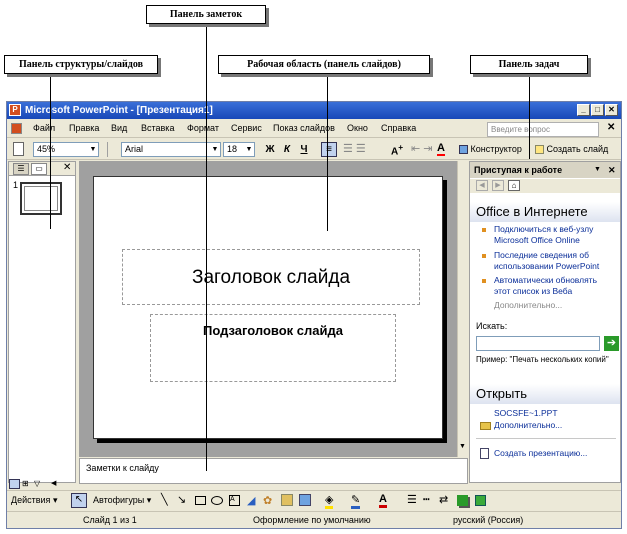 The height and width of the screenshot is (534, 627). I want to click on new-slide-button: Создать слайд, so click(572, 149).